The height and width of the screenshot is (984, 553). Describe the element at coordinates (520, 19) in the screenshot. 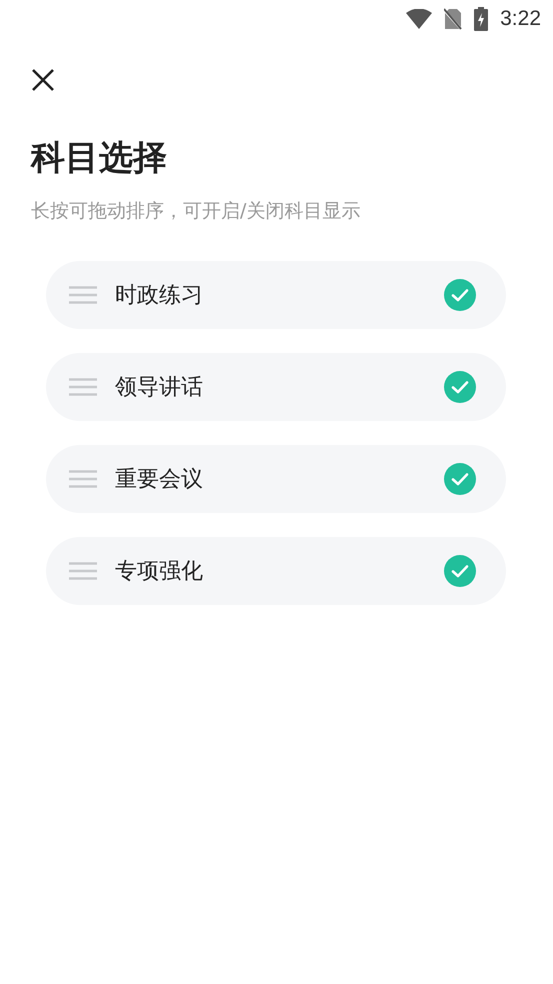

I see `status-time: 3:22` at that location.